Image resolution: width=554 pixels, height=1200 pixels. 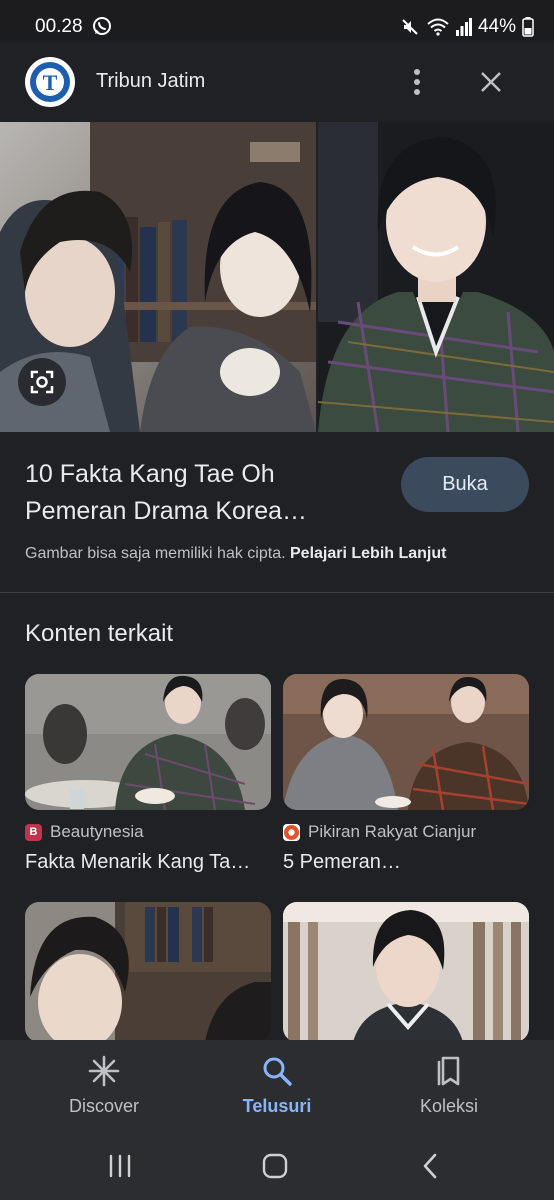 What do you see at coordinates (528, 27) in the screenshot?
I see `battery-icon` at bounding box center [528, 27].